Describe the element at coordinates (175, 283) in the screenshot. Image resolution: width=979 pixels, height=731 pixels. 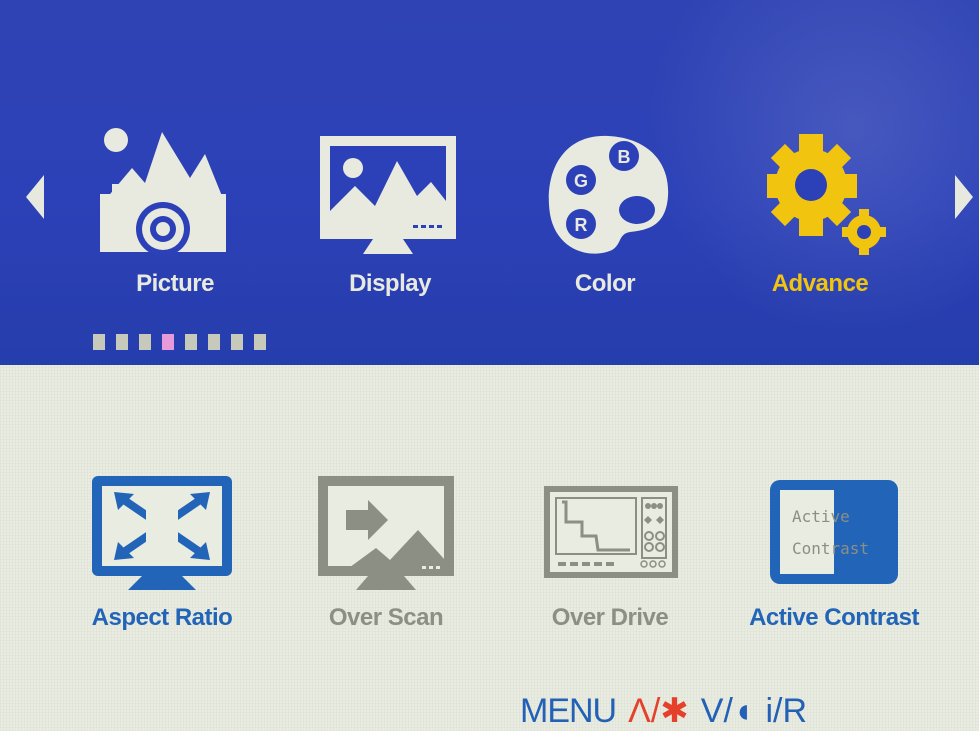
I see `tab-label: Picture` at that location.